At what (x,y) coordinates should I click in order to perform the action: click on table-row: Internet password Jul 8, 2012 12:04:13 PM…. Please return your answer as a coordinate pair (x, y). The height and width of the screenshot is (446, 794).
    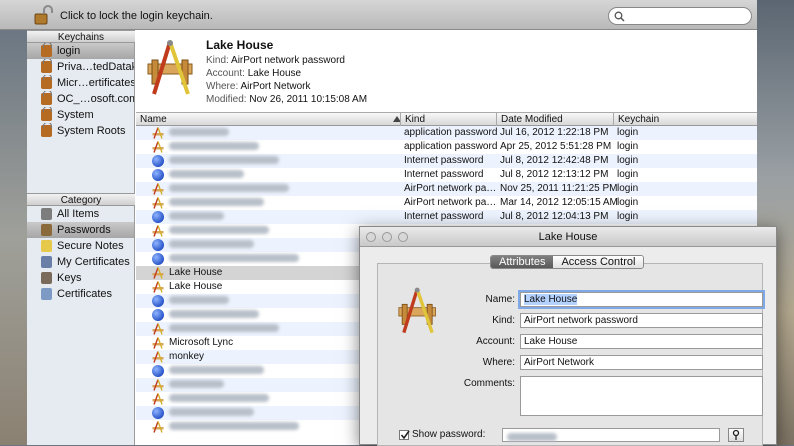
    Looking at the image, I should click on (446, 217).